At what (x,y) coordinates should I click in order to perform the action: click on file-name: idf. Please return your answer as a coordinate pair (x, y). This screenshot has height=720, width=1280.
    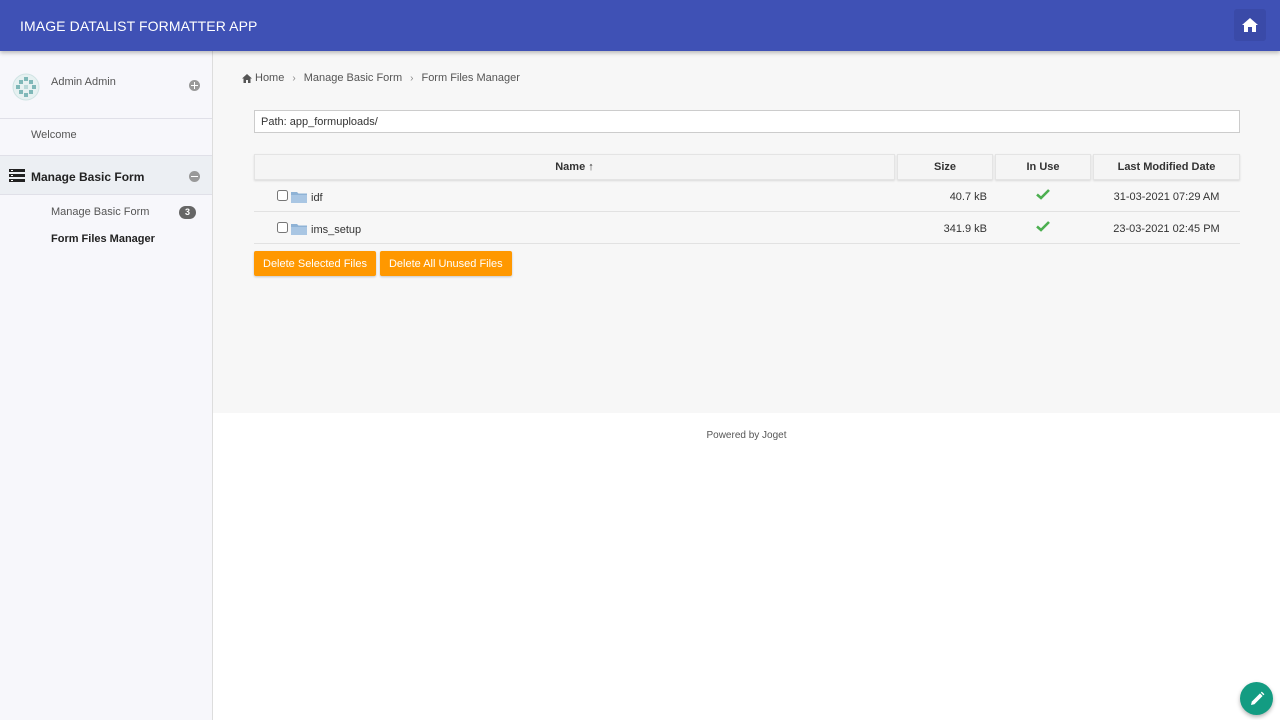
    Looking at the image, I should click on (317, 198).